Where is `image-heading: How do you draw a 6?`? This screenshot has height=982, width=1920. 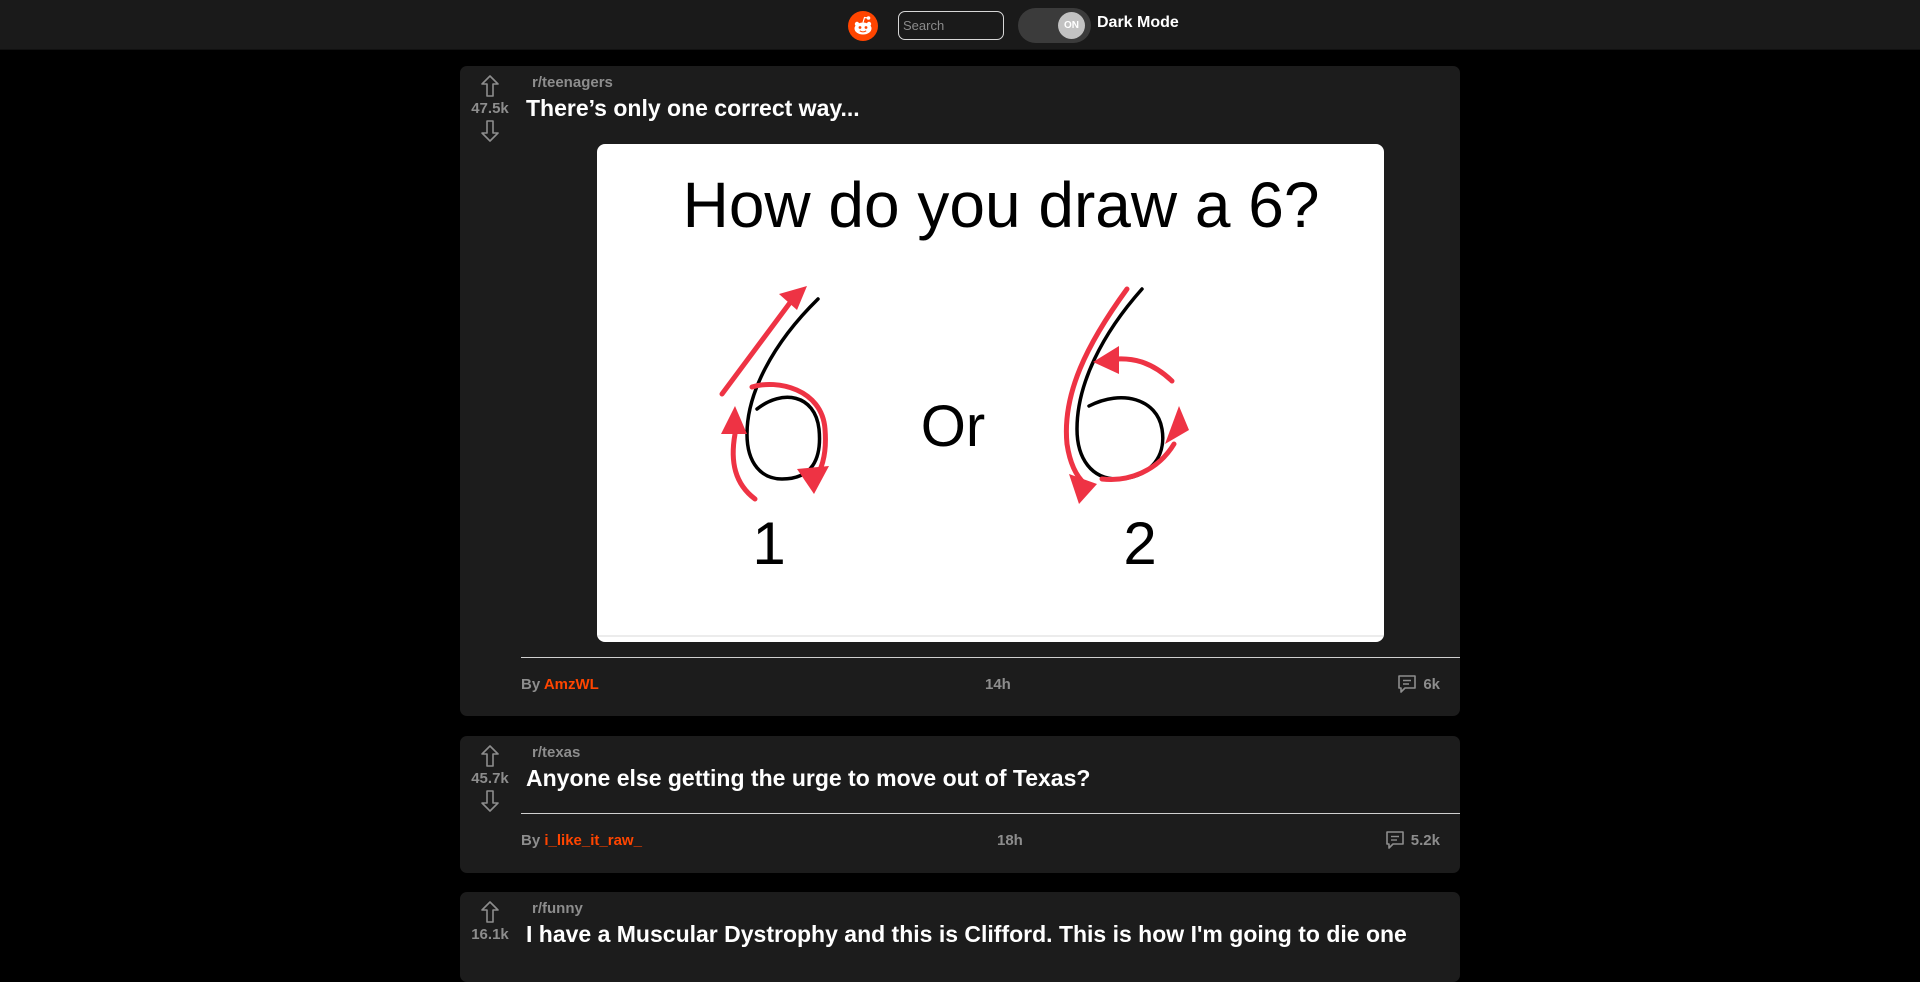 image-heading: How do you draw a 6? is located at coordinates (1001, 205).